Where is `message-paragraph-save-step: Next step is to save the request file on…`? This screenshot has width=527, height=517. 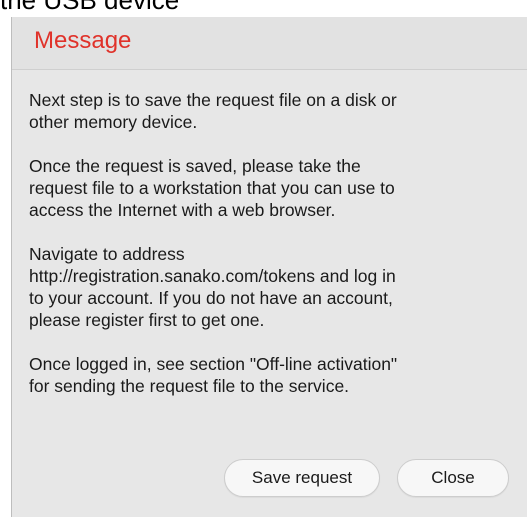 message-paragraph-save-step: Next step is to save the request file on… is located at coordinates (213, 111).